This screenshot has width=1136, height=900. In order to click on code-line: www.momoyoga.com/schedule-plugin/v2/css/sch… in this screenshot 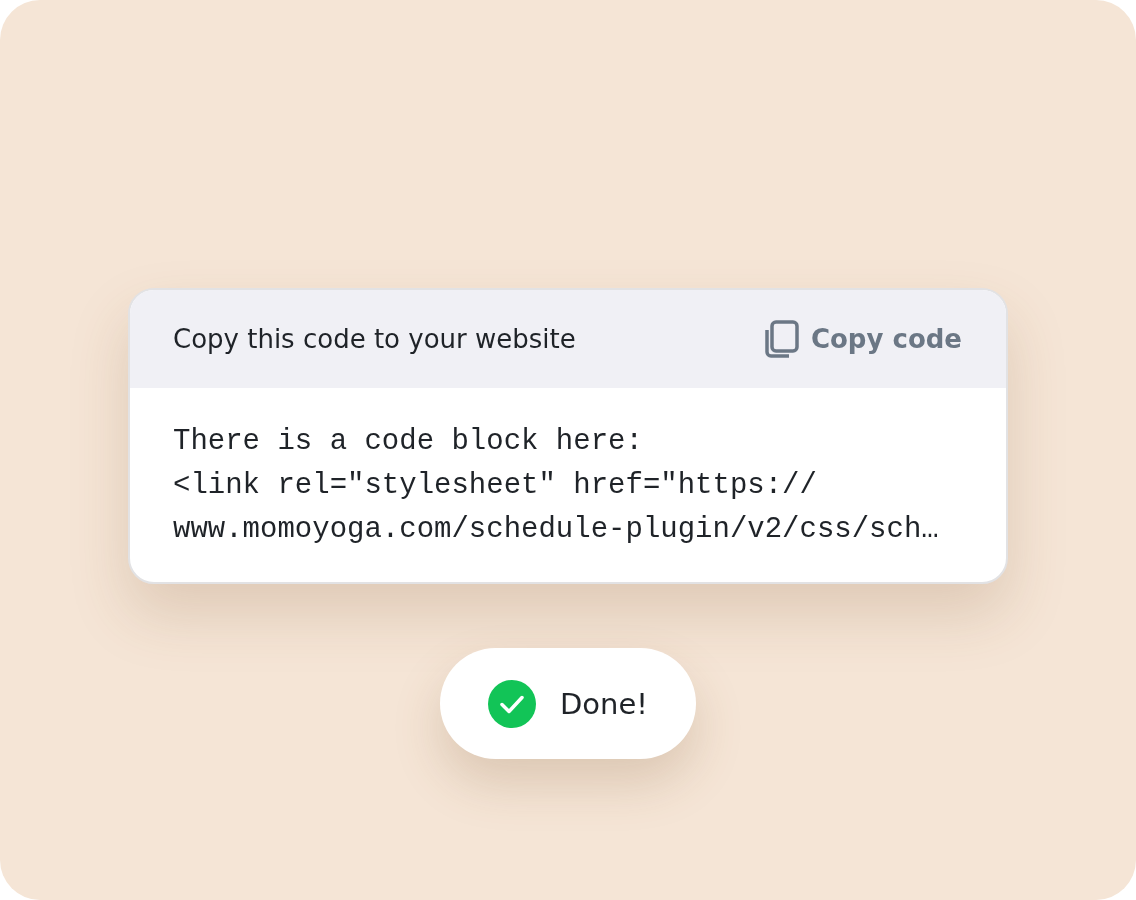, I will do `click(556, 530)`.